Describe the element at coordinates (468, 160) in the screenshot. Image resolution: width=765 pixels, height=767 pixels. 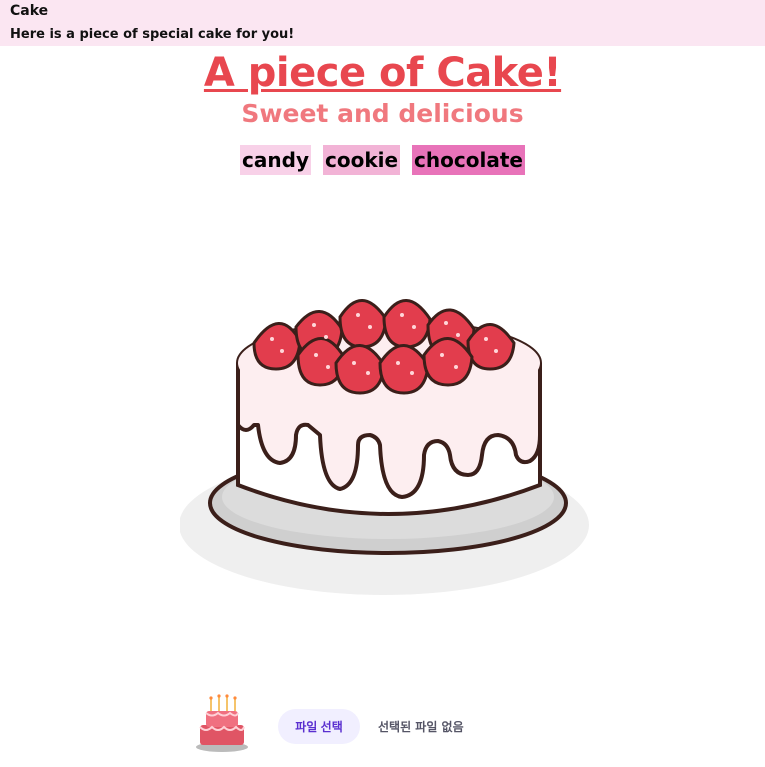
I see `tag-chocolate: chocolate` at that location.